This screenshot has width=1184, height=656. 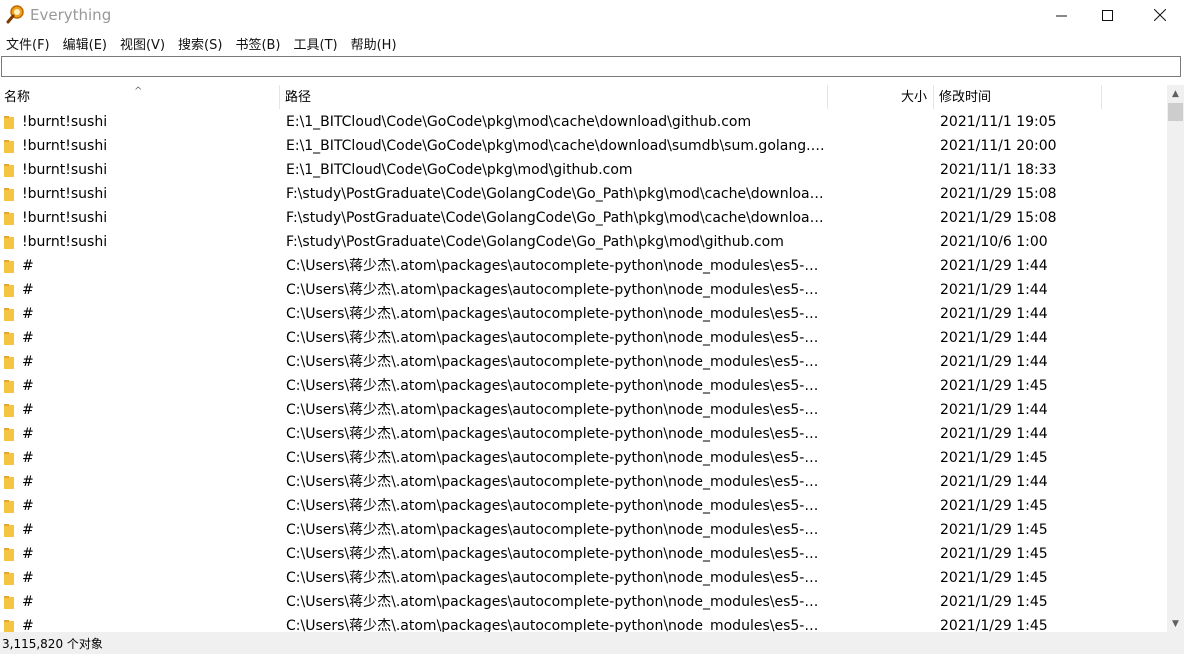 What do you see at coordinates (998, 146) in the screenshot?
I see `row-date: 2021/11/1 20:00` at bounding box center [998, 146].